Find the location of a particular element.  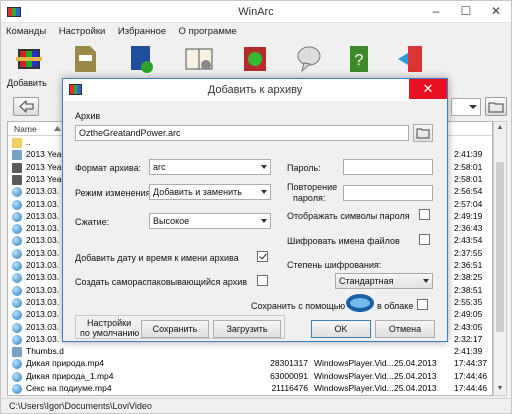

archive-path-input: OztheGreatandPower.arc is located at coordinates (242, 133).